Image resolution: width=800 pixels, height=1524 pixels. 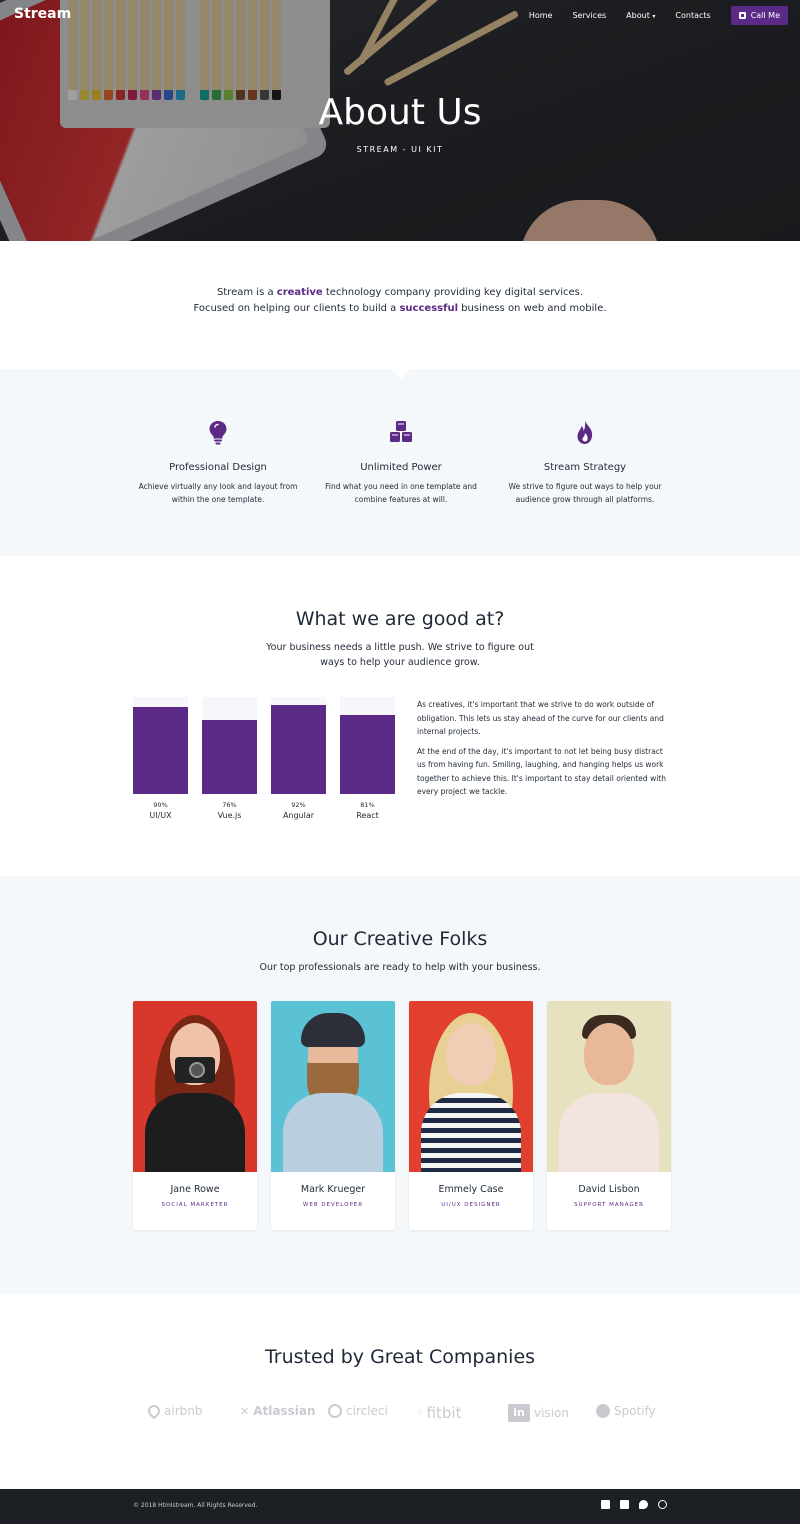 I want to click on team-member-card: Jane Rowe SOCIAL MARKETER, so click(x=195, y=1115).